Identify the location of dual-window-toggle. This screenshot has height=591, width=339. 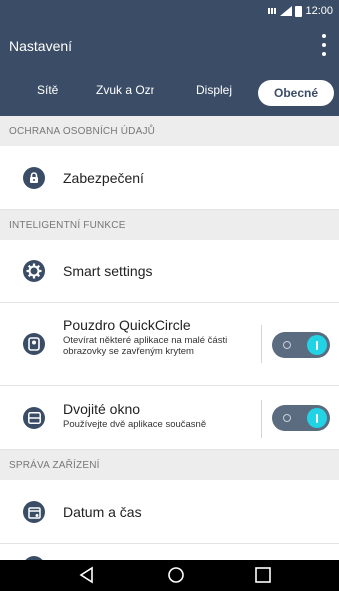
(301, 418).